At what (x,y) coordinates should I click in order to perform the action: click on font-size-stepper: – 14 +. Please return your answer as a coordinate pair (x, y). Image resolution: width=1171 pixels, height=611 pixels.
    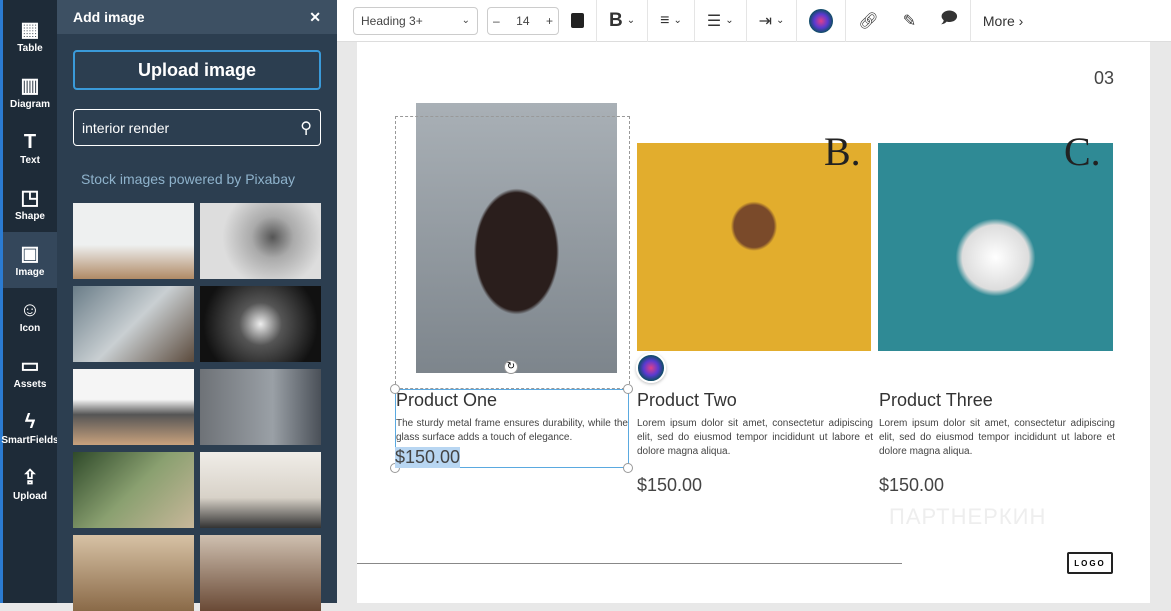
    Looking at the image, I should click on (523, 20).